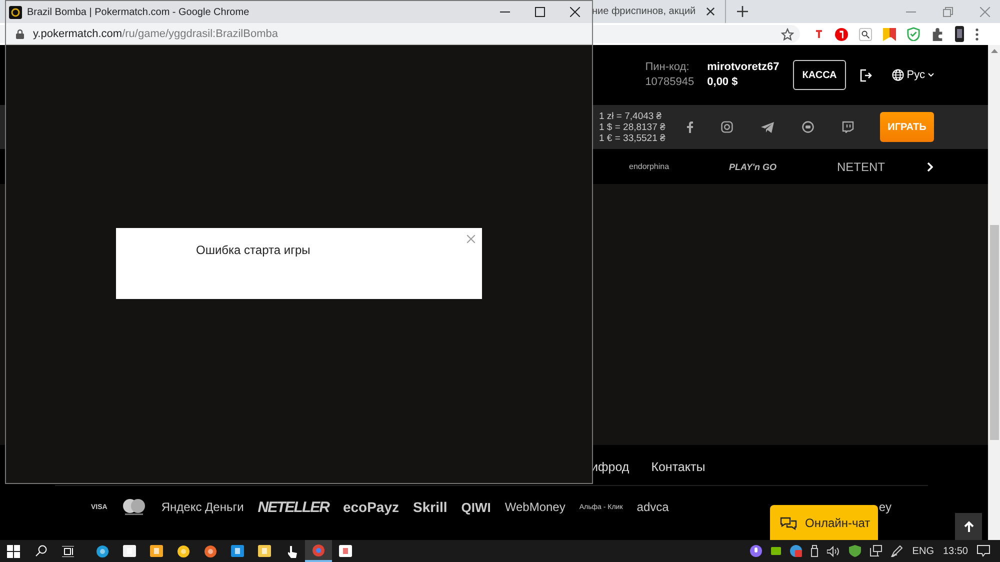 Image resolution: width=1000 pixels, height=562 pixels. What do you see at coordinates (632, 138) in the screenshot?
I see `exchange-rate: 1 € = 33,5521 ₴` at bounding box center [632, 138].